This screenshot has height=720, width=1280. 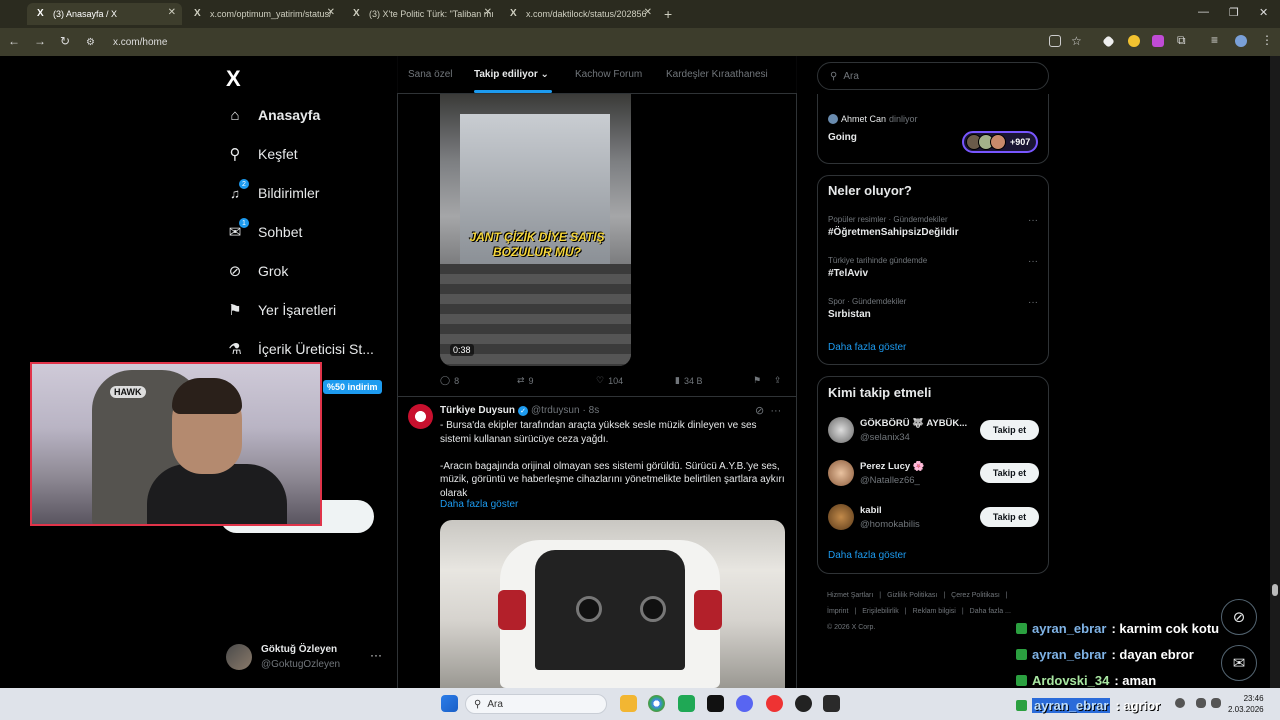 I want to click on grok-float-button: ⊘, so click(x=1239, y=617).